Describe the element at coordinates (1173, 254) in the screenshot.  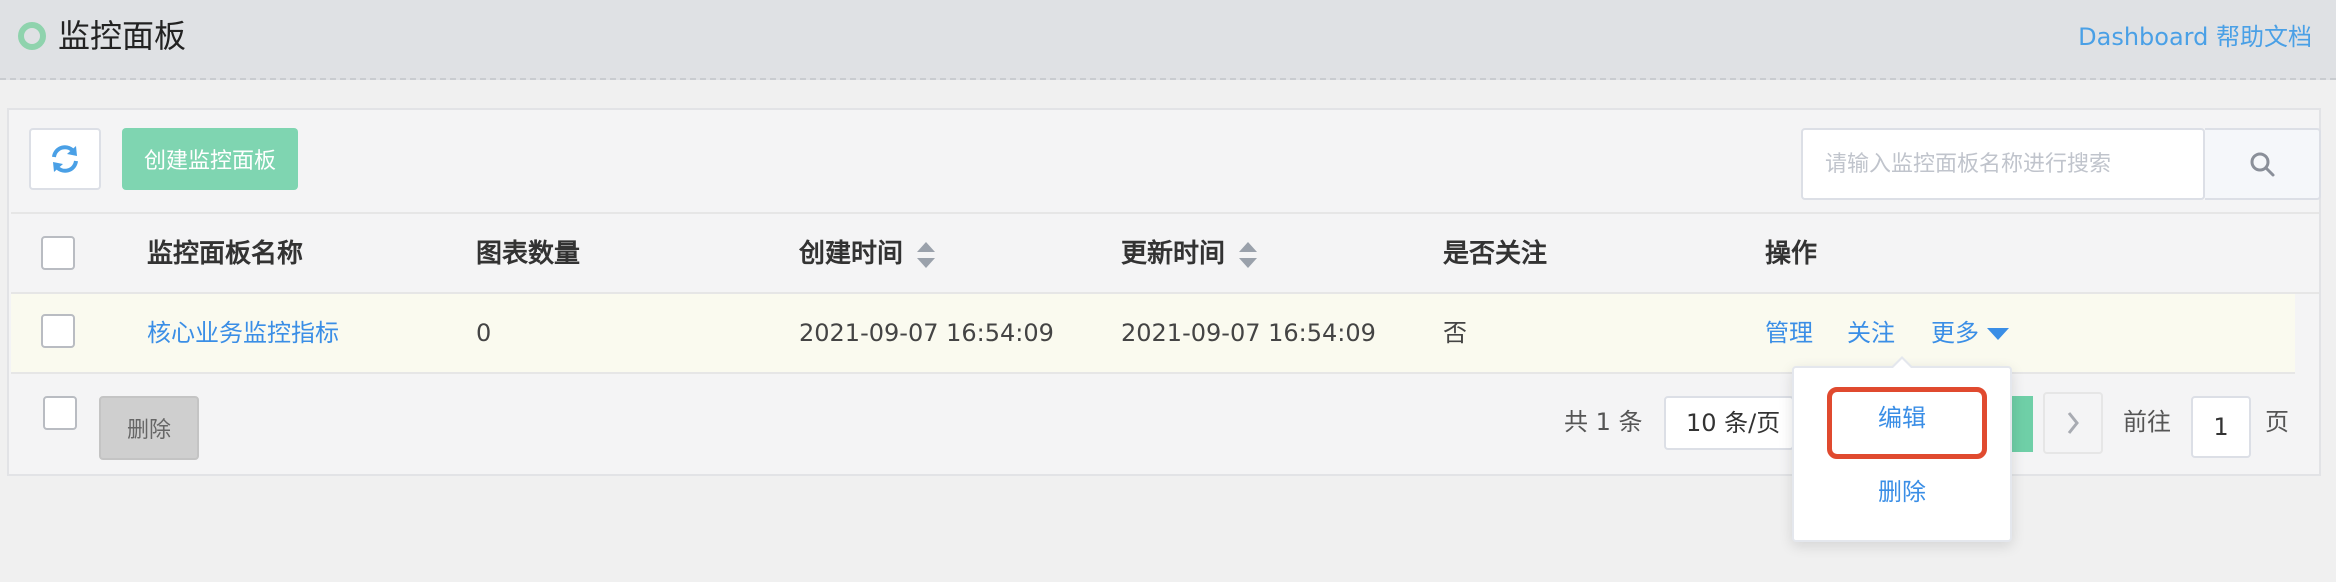
I see `column-updated-label: 更新时间` at that location.